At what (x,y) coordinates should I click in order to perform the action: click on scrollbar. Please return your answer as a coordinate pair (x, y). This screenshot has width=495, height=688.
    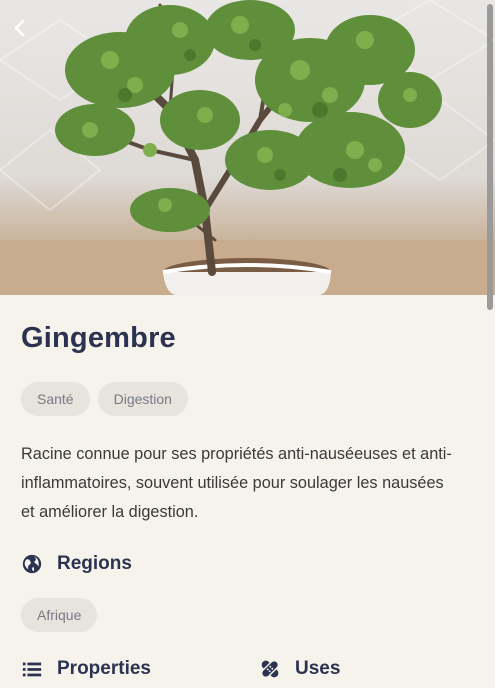
    Looking at the image, I should click on (490, 344).